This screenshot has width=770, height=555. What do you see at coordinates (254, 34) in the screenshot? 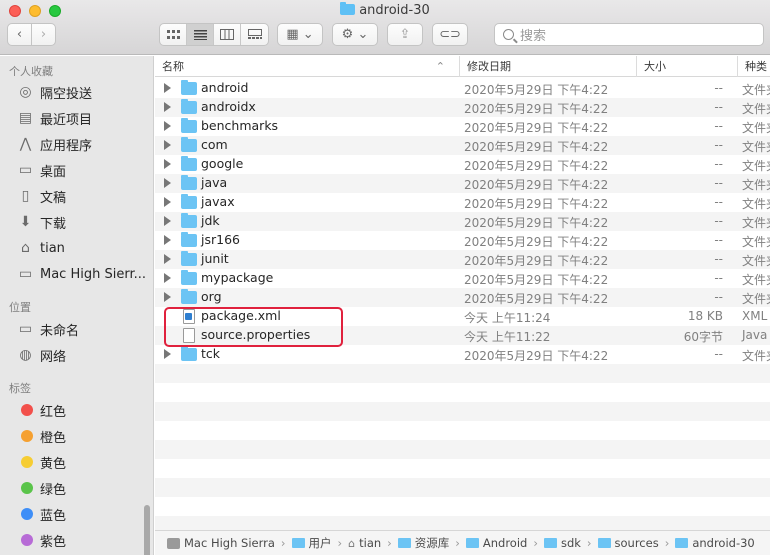
I see `gallery-view-button` at bounding box center [254, 34].